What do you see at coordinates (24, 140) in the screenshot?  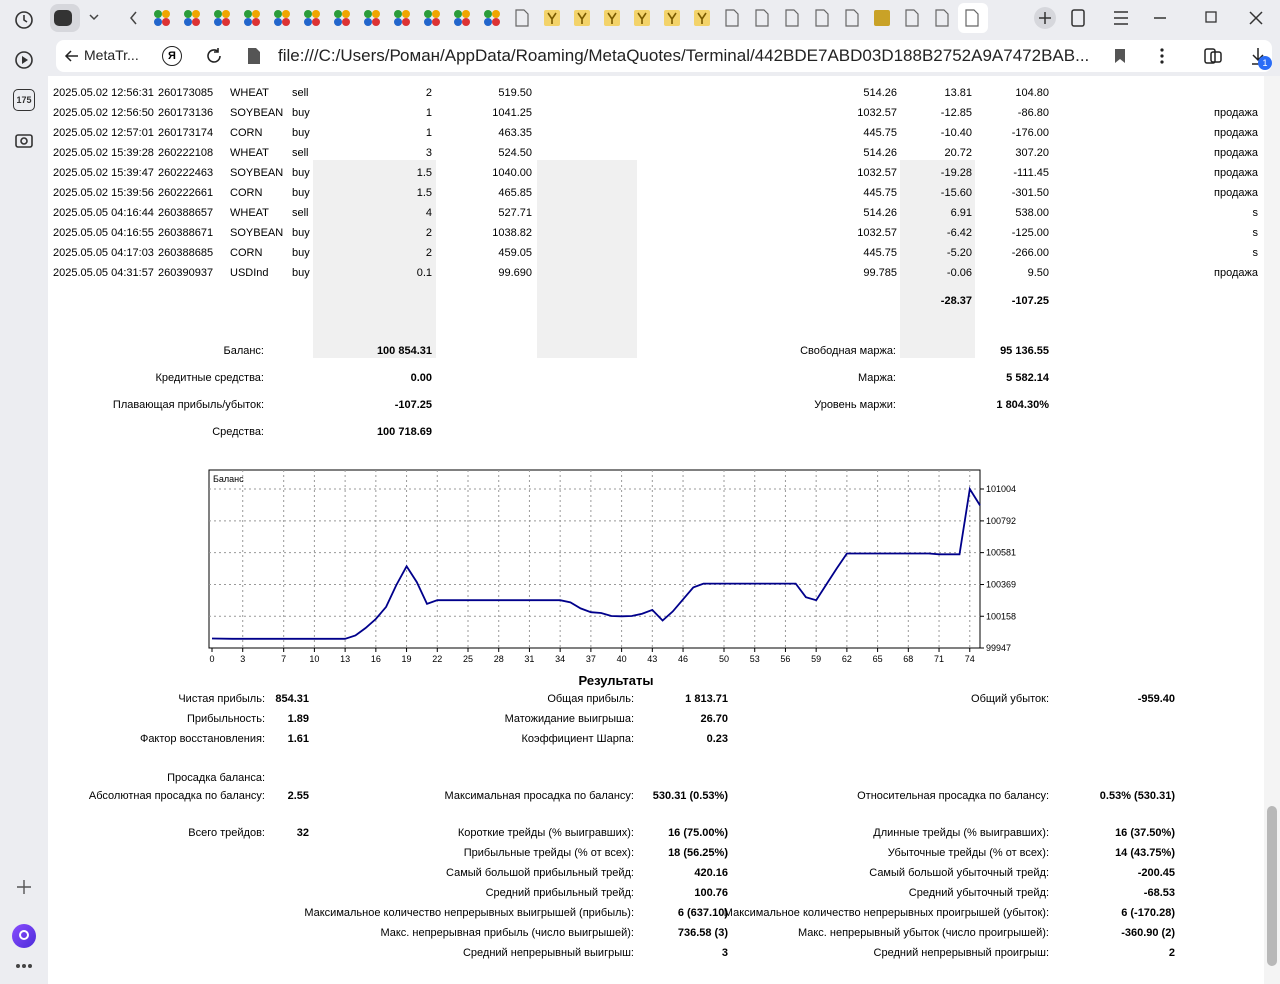 I see `screenshot-icon` at bounding box center [24, 140].